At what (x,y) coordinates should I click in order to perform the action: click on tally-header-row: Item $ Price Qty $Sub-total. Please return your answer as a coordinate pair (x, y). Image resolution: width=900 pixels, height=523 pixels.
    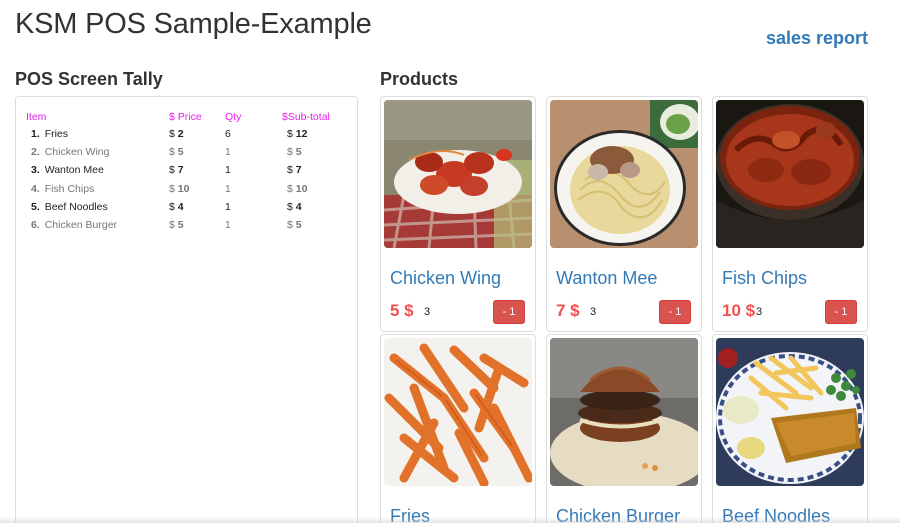
    Looking at the image, I should click on (186, 117).